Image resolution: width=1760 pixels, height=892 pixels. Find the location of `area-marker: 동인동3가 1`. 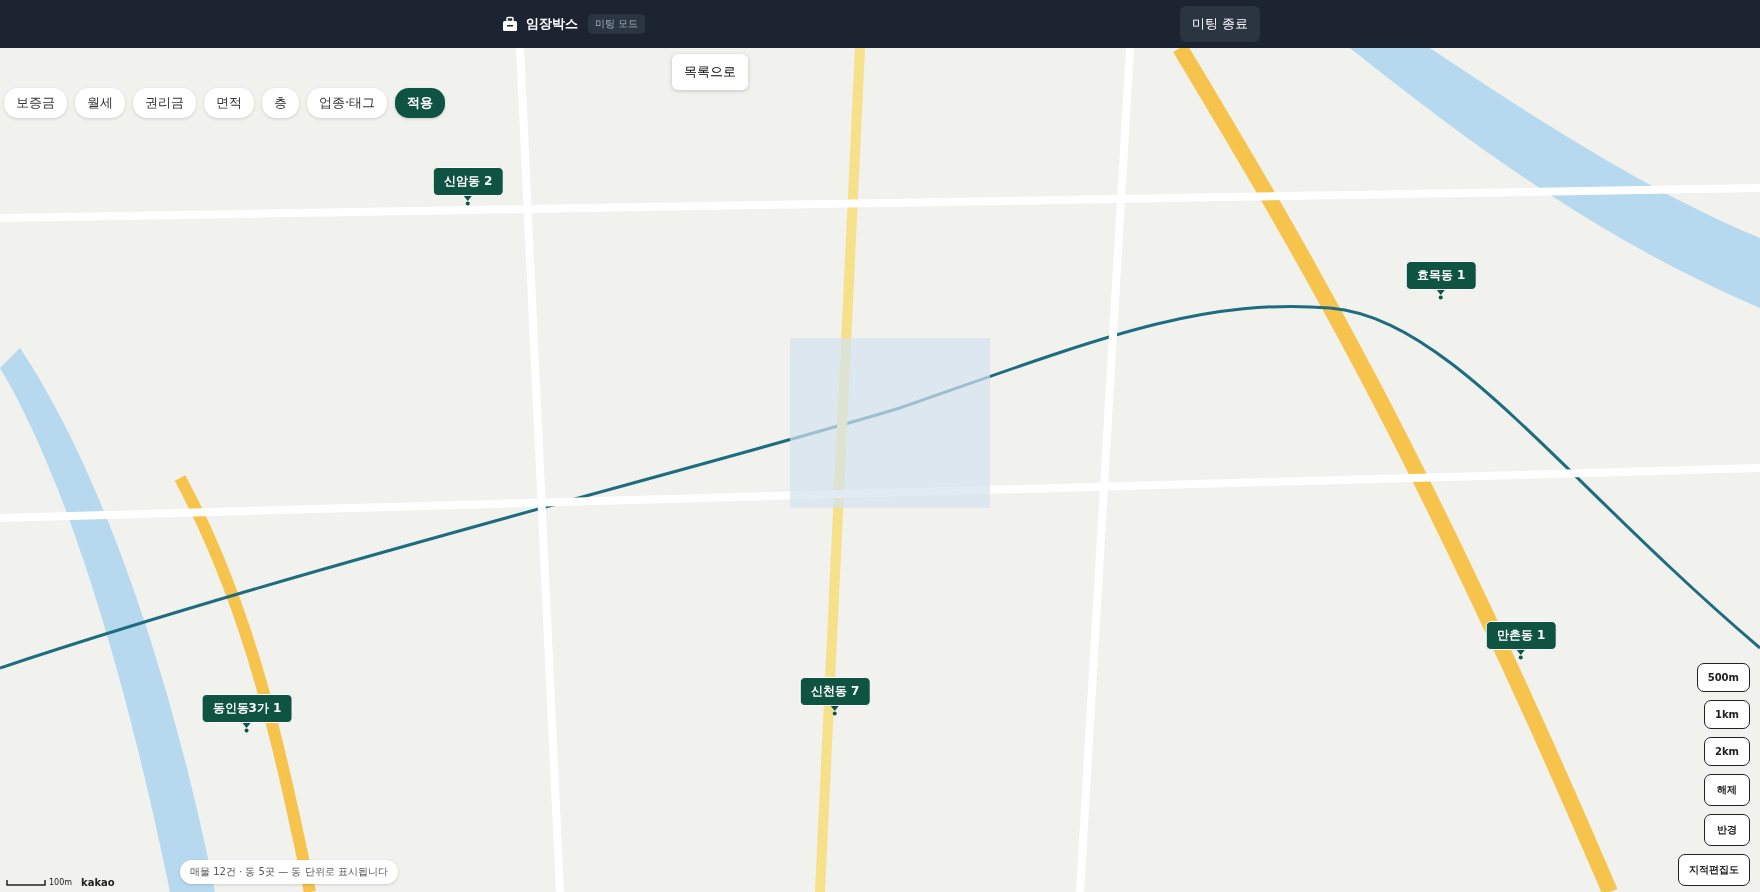

area-marker: 동인동3가 1 is located at coordinates (247, 708).